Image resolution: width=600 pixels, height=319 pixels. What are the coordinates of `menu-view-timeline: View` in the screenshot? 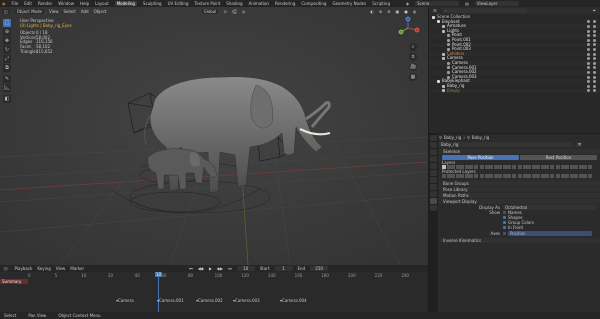 It's located at (61, 268).